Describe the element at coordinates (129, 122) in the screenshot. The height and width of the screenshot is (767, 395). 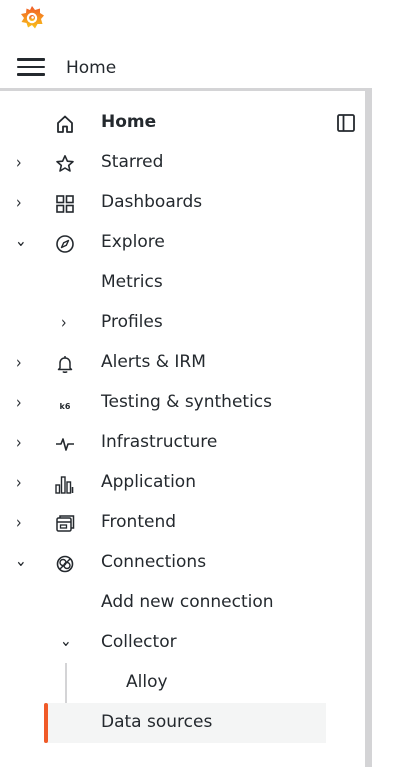
I see `nav-item-label: Home` at that location.